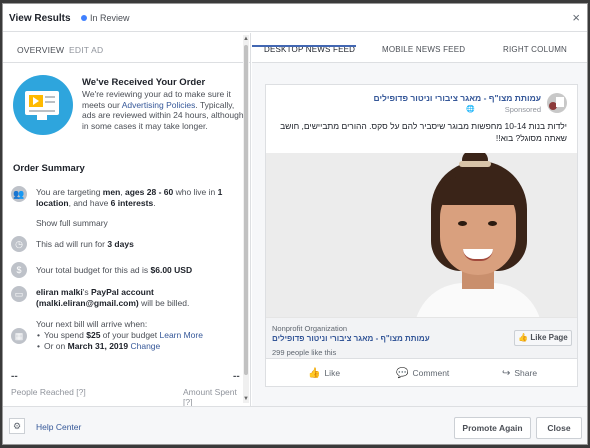  What do you see at coordinates (295, 18) in the screenshot?
I see `dialog-header: View Results In Review ×` at bounding box center [295, 18].